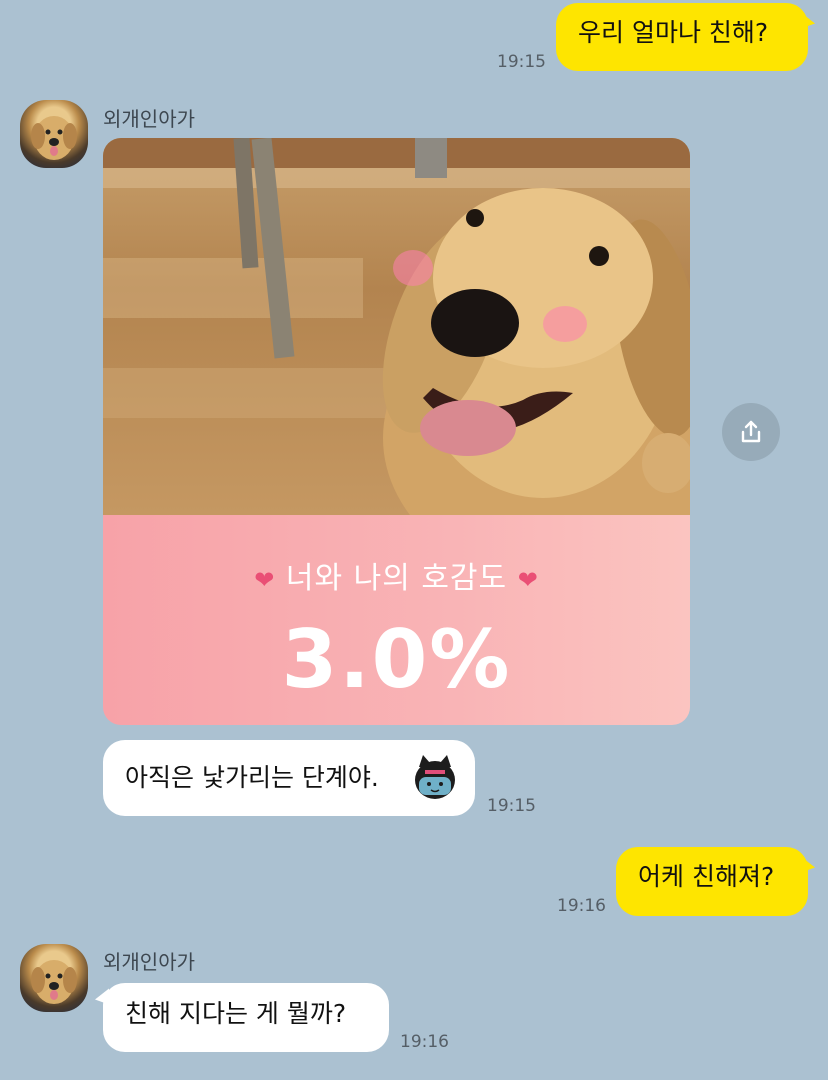 The width and height of the screenshot is (828, 1080). I want to click on my-message-bubble: 우리 얼마나 친해?, so click(682, 37).